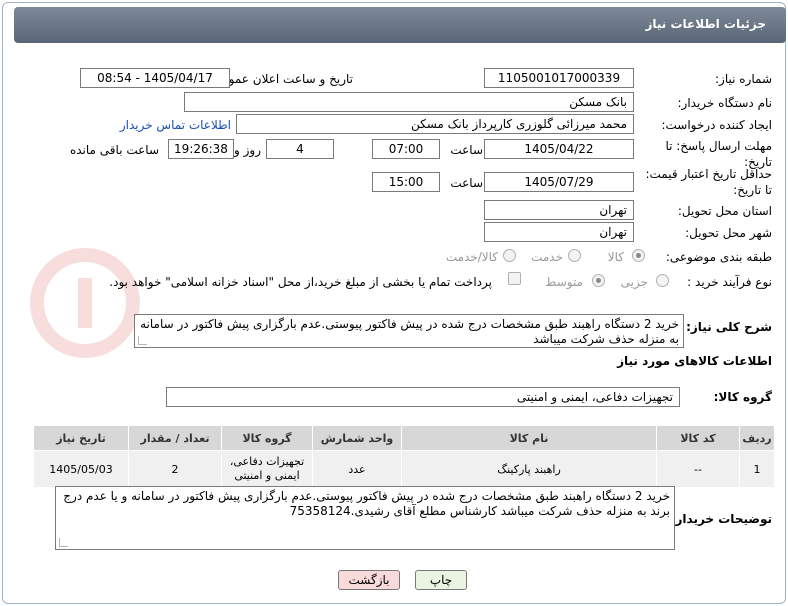  Describe the element at coordinates (559, 232) in the screenshot. I see `city-field: تهران` at that location.